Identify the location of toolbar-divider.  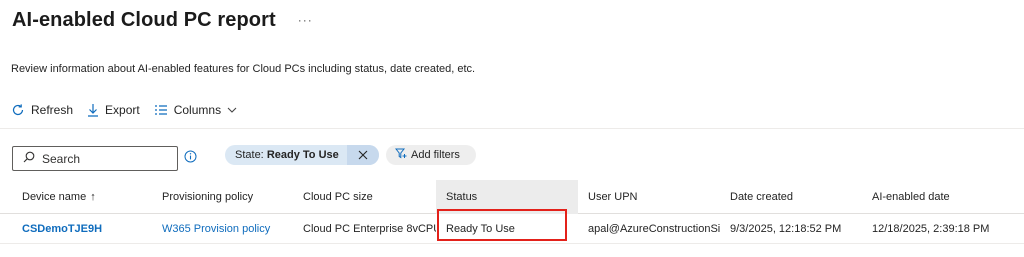
(512, 128).